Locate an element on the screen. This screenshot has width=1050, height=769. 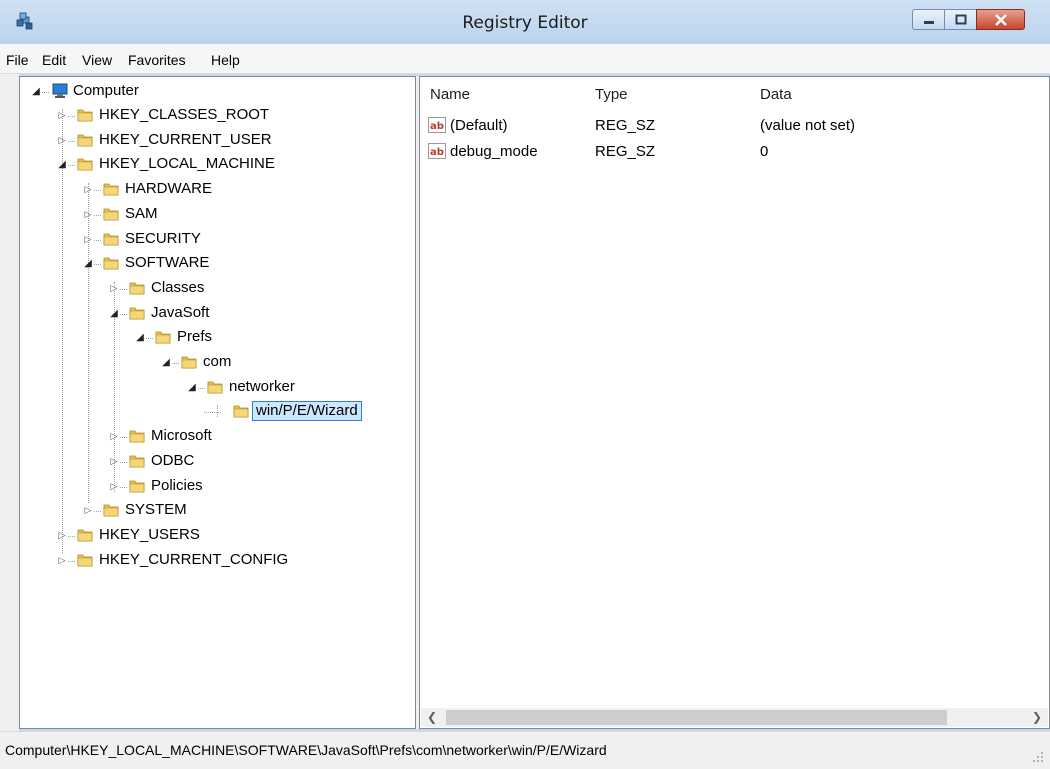
column-header-data: Data is located at coordinates (776, 95).